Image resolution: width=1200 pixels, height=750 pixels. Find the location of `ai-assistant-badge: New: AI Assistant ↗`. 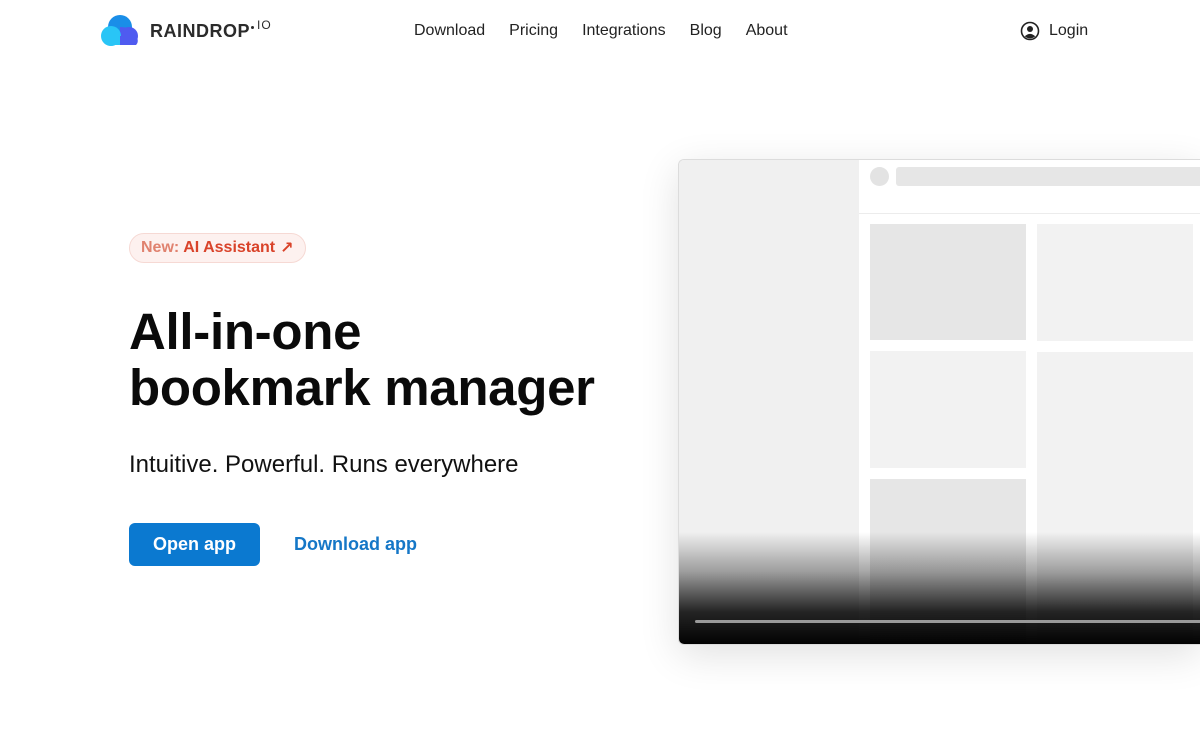

ai-assistant-badge: New: AI Assistant ↗ is located at coordinates (217, 248).